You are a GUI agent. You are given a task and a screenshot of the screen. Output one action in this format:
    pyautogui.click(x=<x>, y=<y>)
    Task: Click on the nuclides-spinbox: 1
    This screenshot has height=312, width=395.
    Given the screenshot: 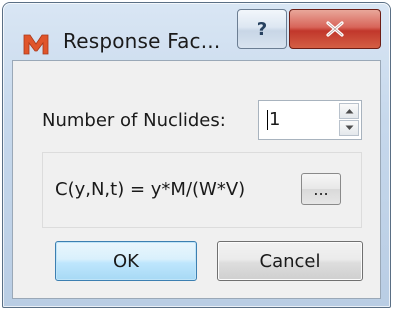 What is the action you would take?
    pyautogui.click(x=310, y=120)
    